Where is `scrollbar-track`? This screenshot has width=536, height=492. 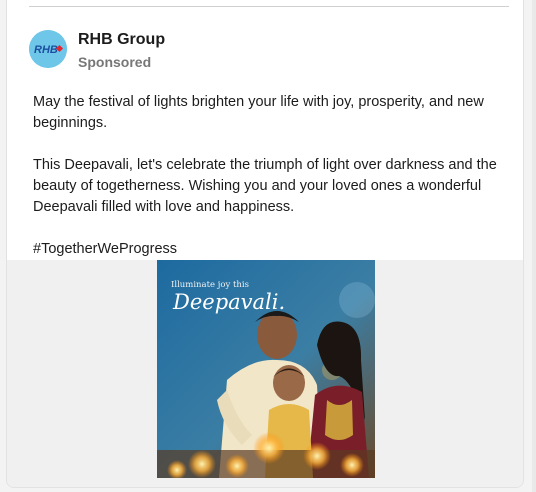
scrollbar-track is located at coordinates (534, 246).